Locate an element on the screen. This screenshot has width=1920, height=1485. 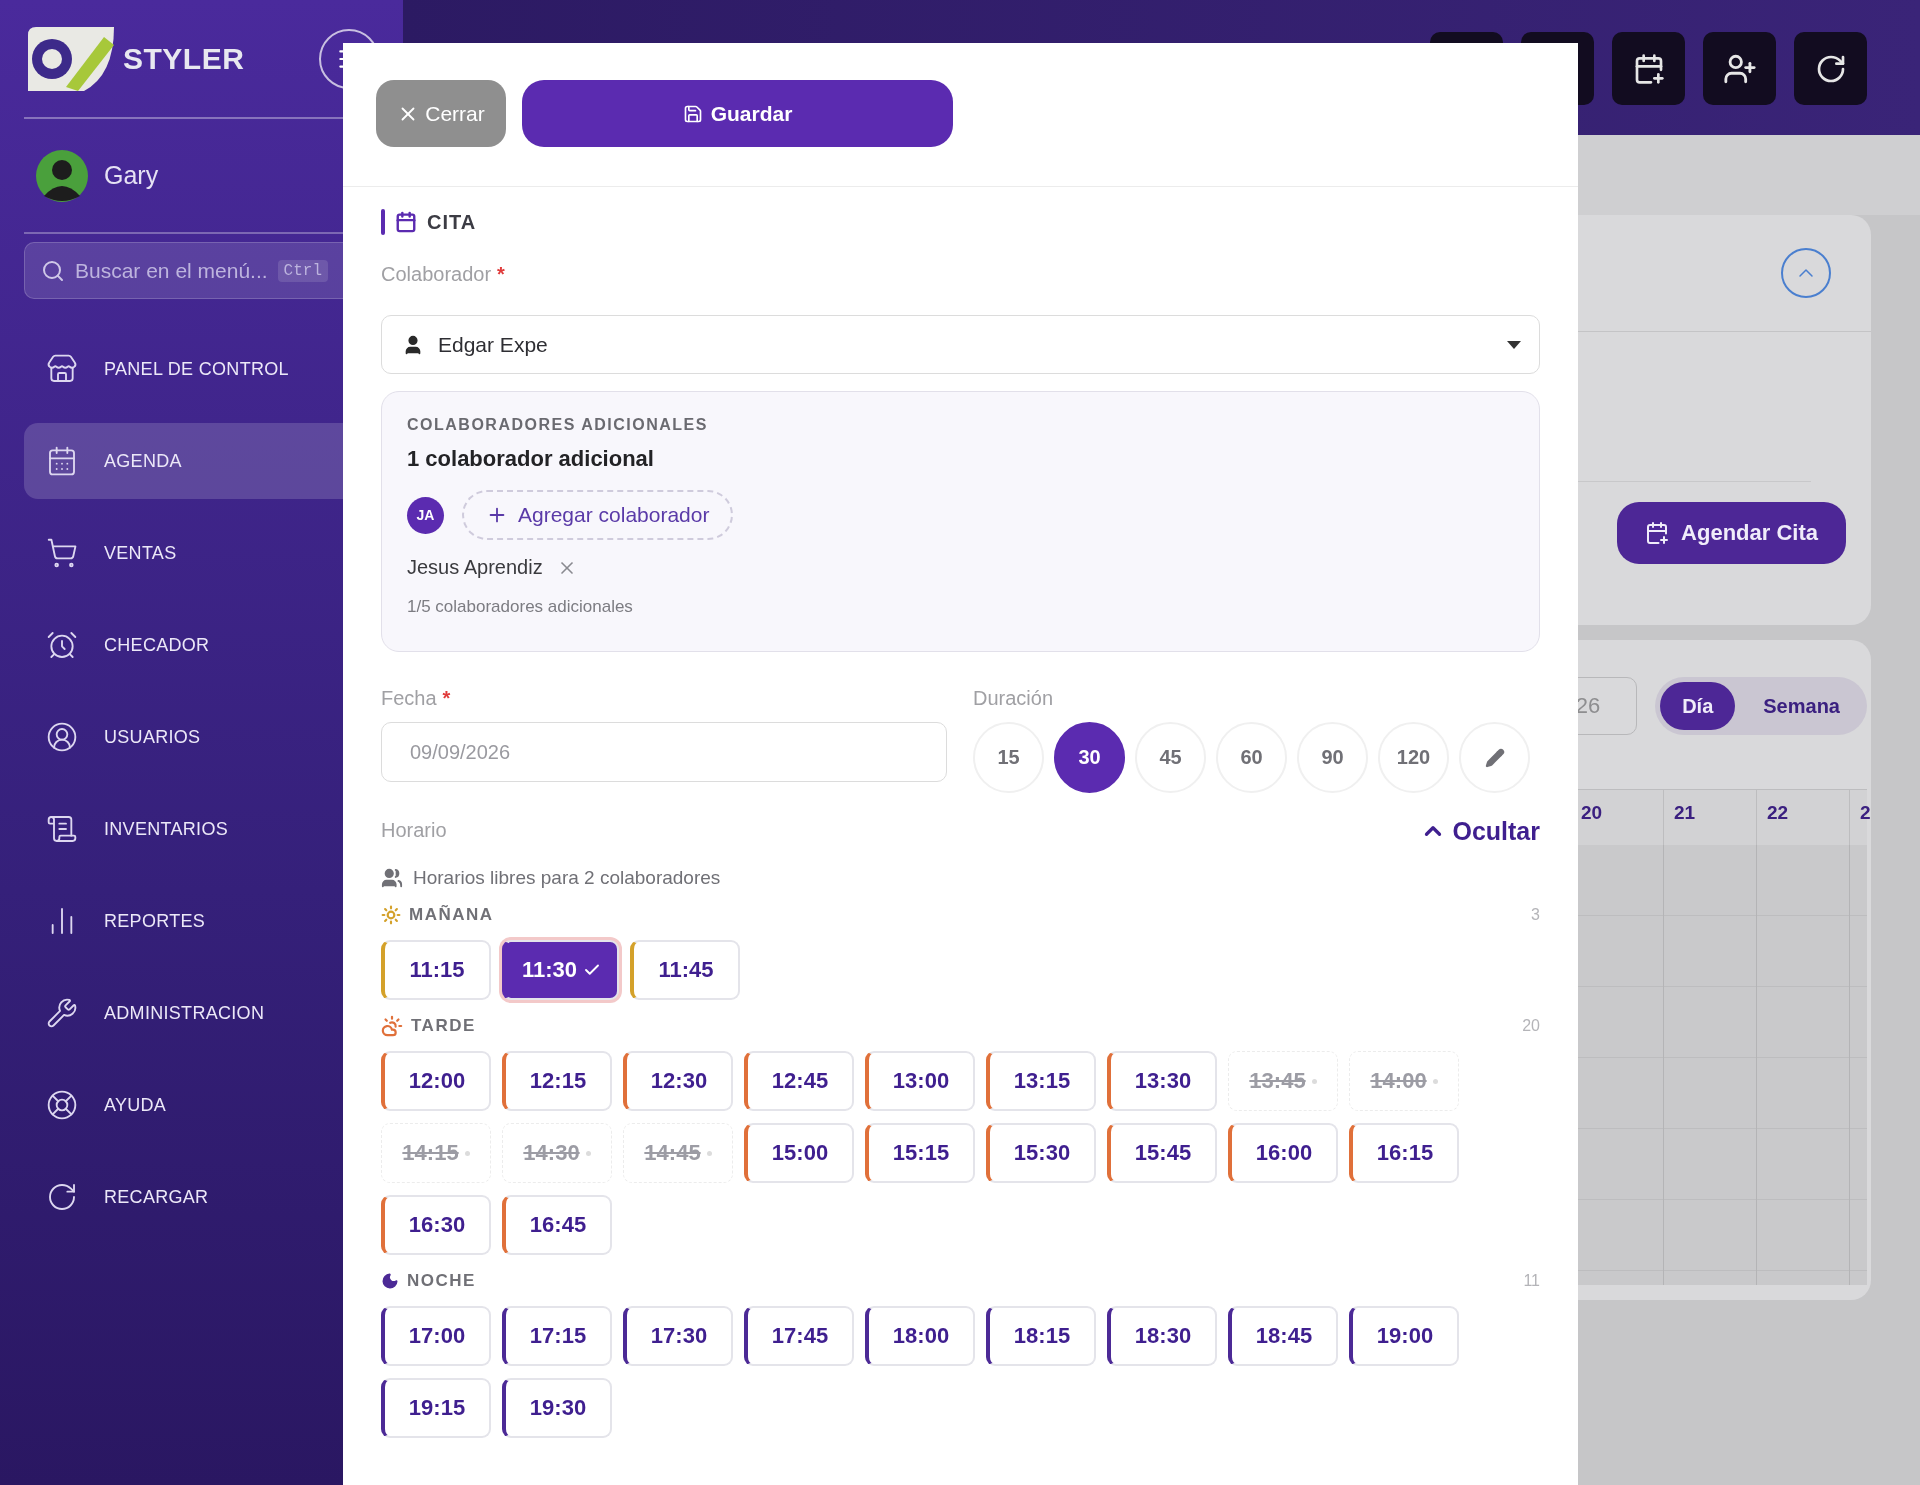
time-slot: 17:30 is located at coordinates (678, 1336).